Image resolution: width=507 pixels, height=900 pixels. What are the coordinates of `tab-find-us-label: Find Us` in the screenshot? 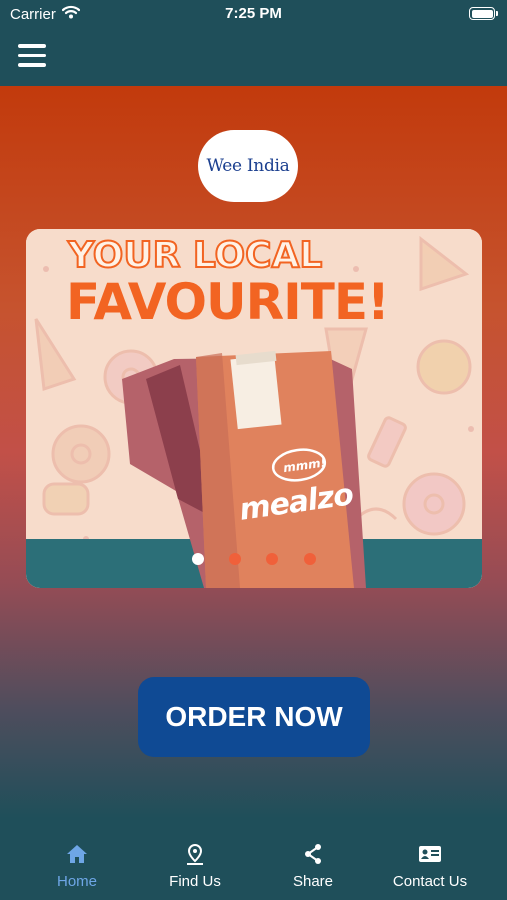 It's located at (195, 881).